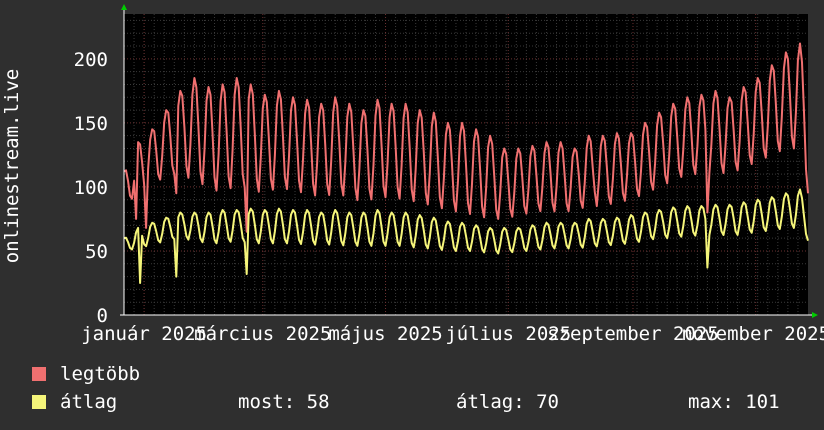 This screenshot has width=824, height=430. What do you see at coordinates (12, 166) in the screenshot?
I see `y-axis-label: onlinestream.live` at bounding box center [12, 166].